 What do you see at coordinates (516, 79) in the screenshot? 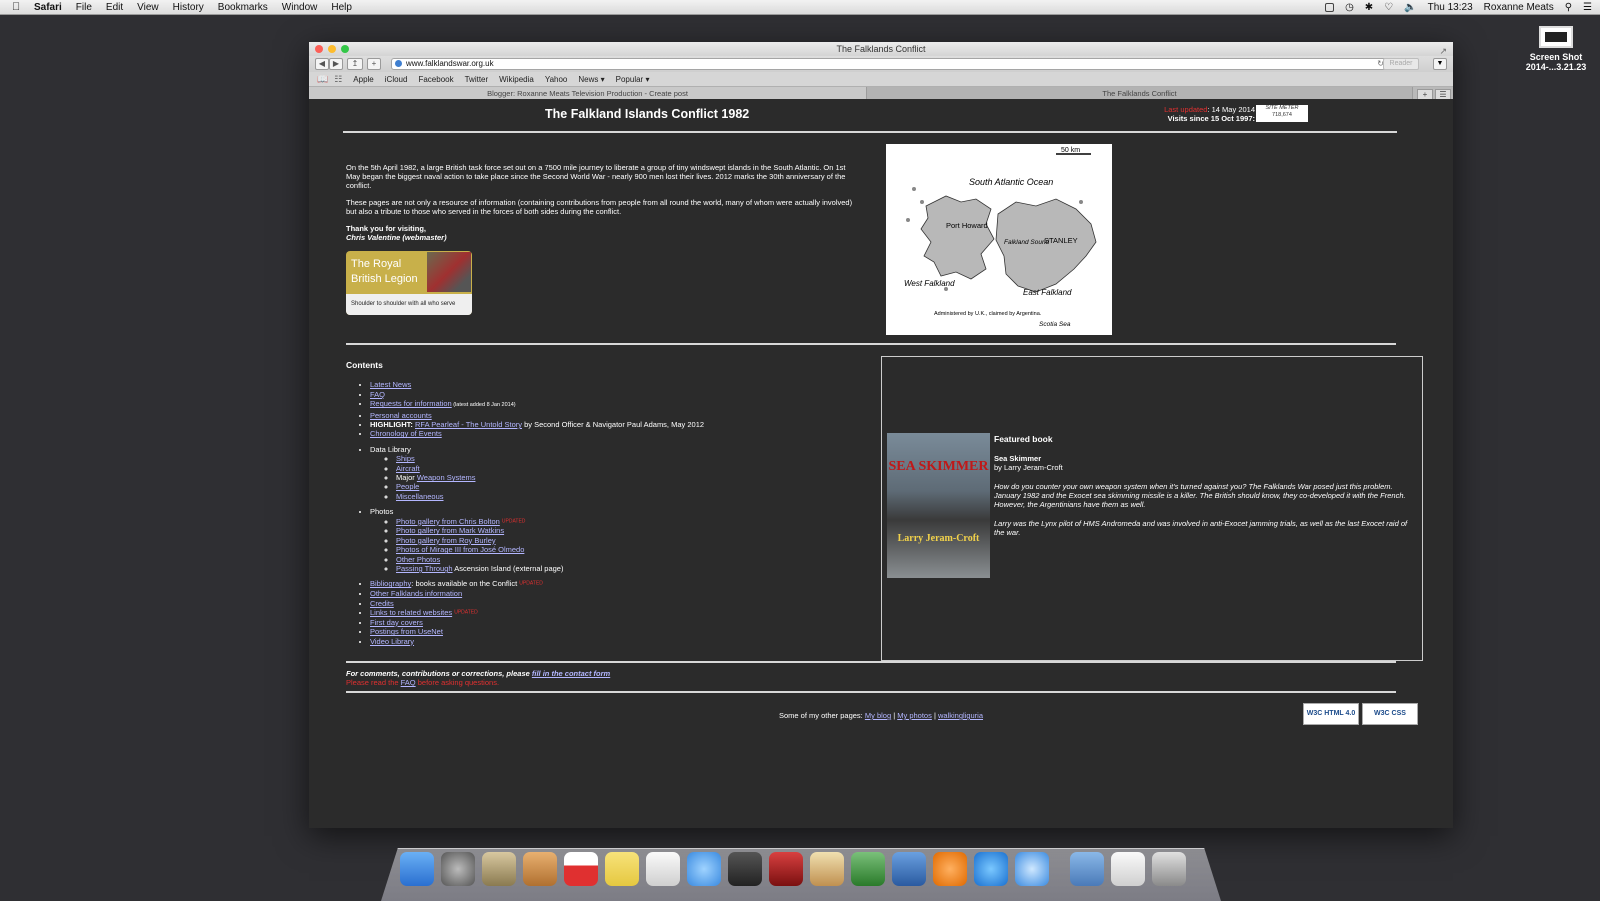
I see `bookmark-wikipedia: Wikipedia` at bounding box center [516, 79].